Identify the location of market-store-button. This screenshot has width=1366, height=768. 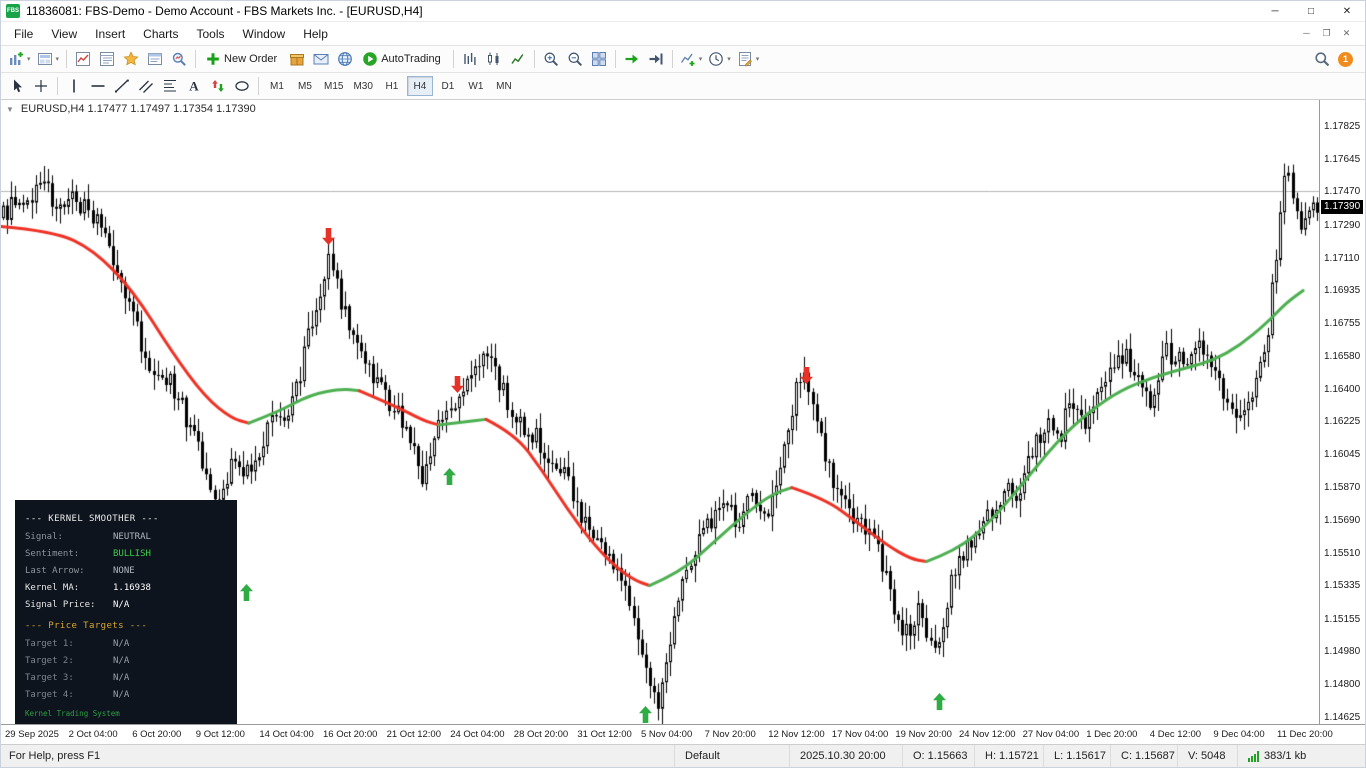
(297, 59).